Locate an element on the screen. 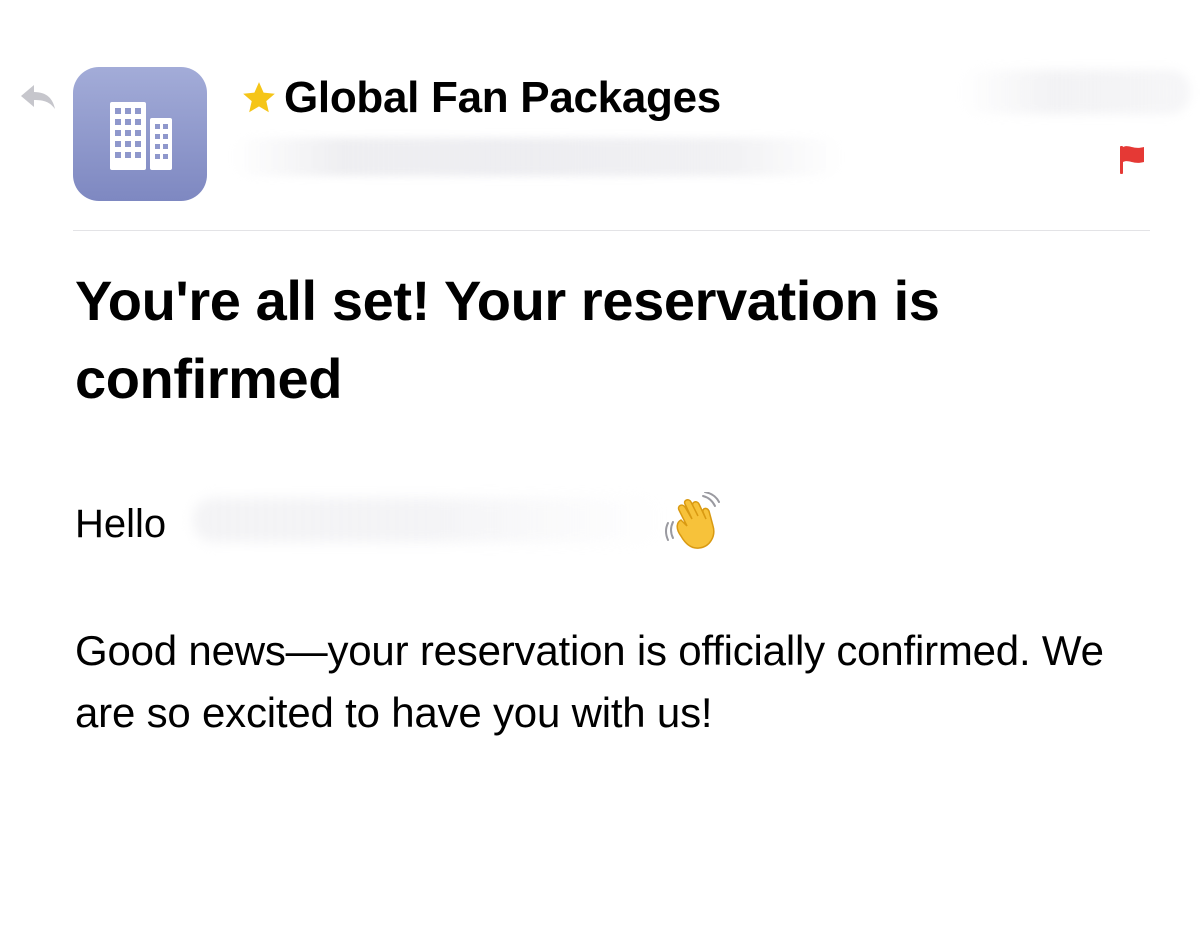 Image resolution: width=1200 pixels, height=950 pixels. building-icon is located at coordinates (141, 136).